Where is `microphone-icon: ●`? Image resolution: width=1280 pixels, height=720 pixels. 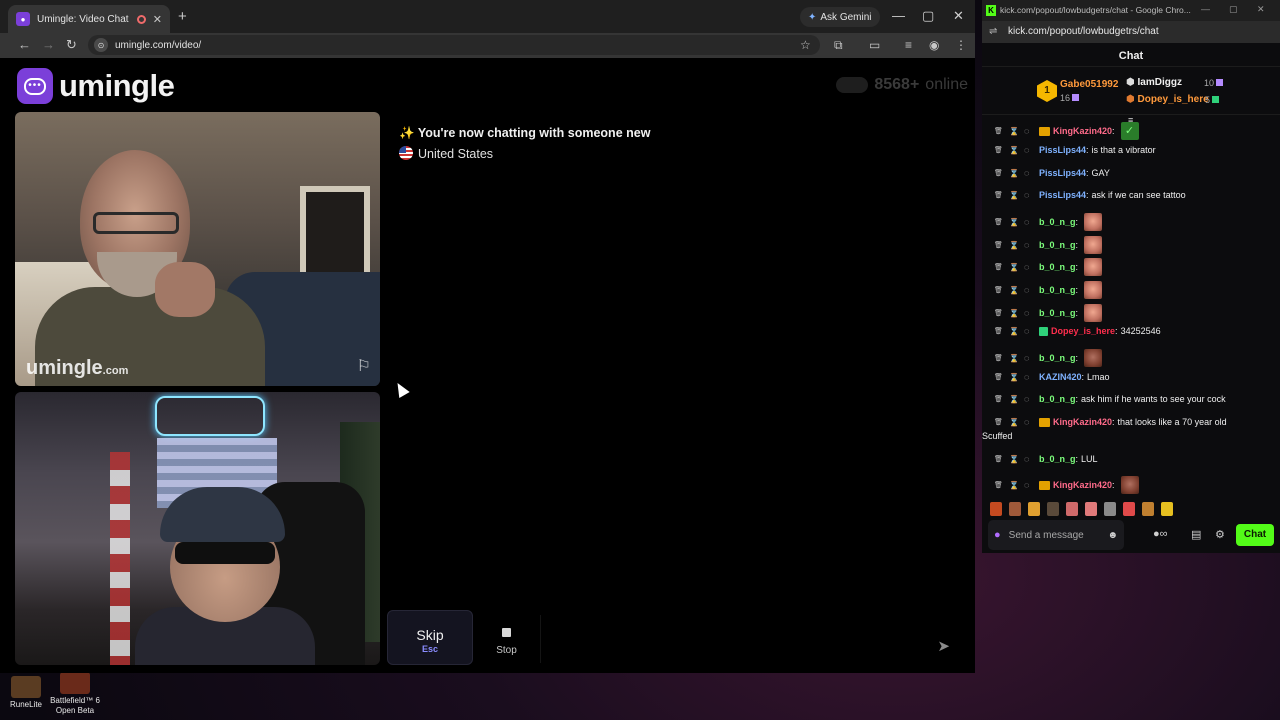
microphone-icon: ● is located at coordinates (997, 535).